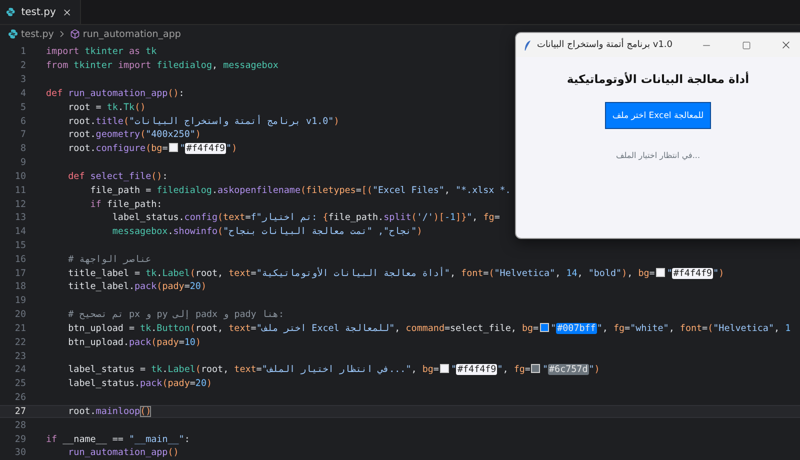 The width and height of the screenshot is (800, 460). What do you see at coordinates (75, 34) in the screenshot?
I see `cube-icon` at bounding box center [75, 34].